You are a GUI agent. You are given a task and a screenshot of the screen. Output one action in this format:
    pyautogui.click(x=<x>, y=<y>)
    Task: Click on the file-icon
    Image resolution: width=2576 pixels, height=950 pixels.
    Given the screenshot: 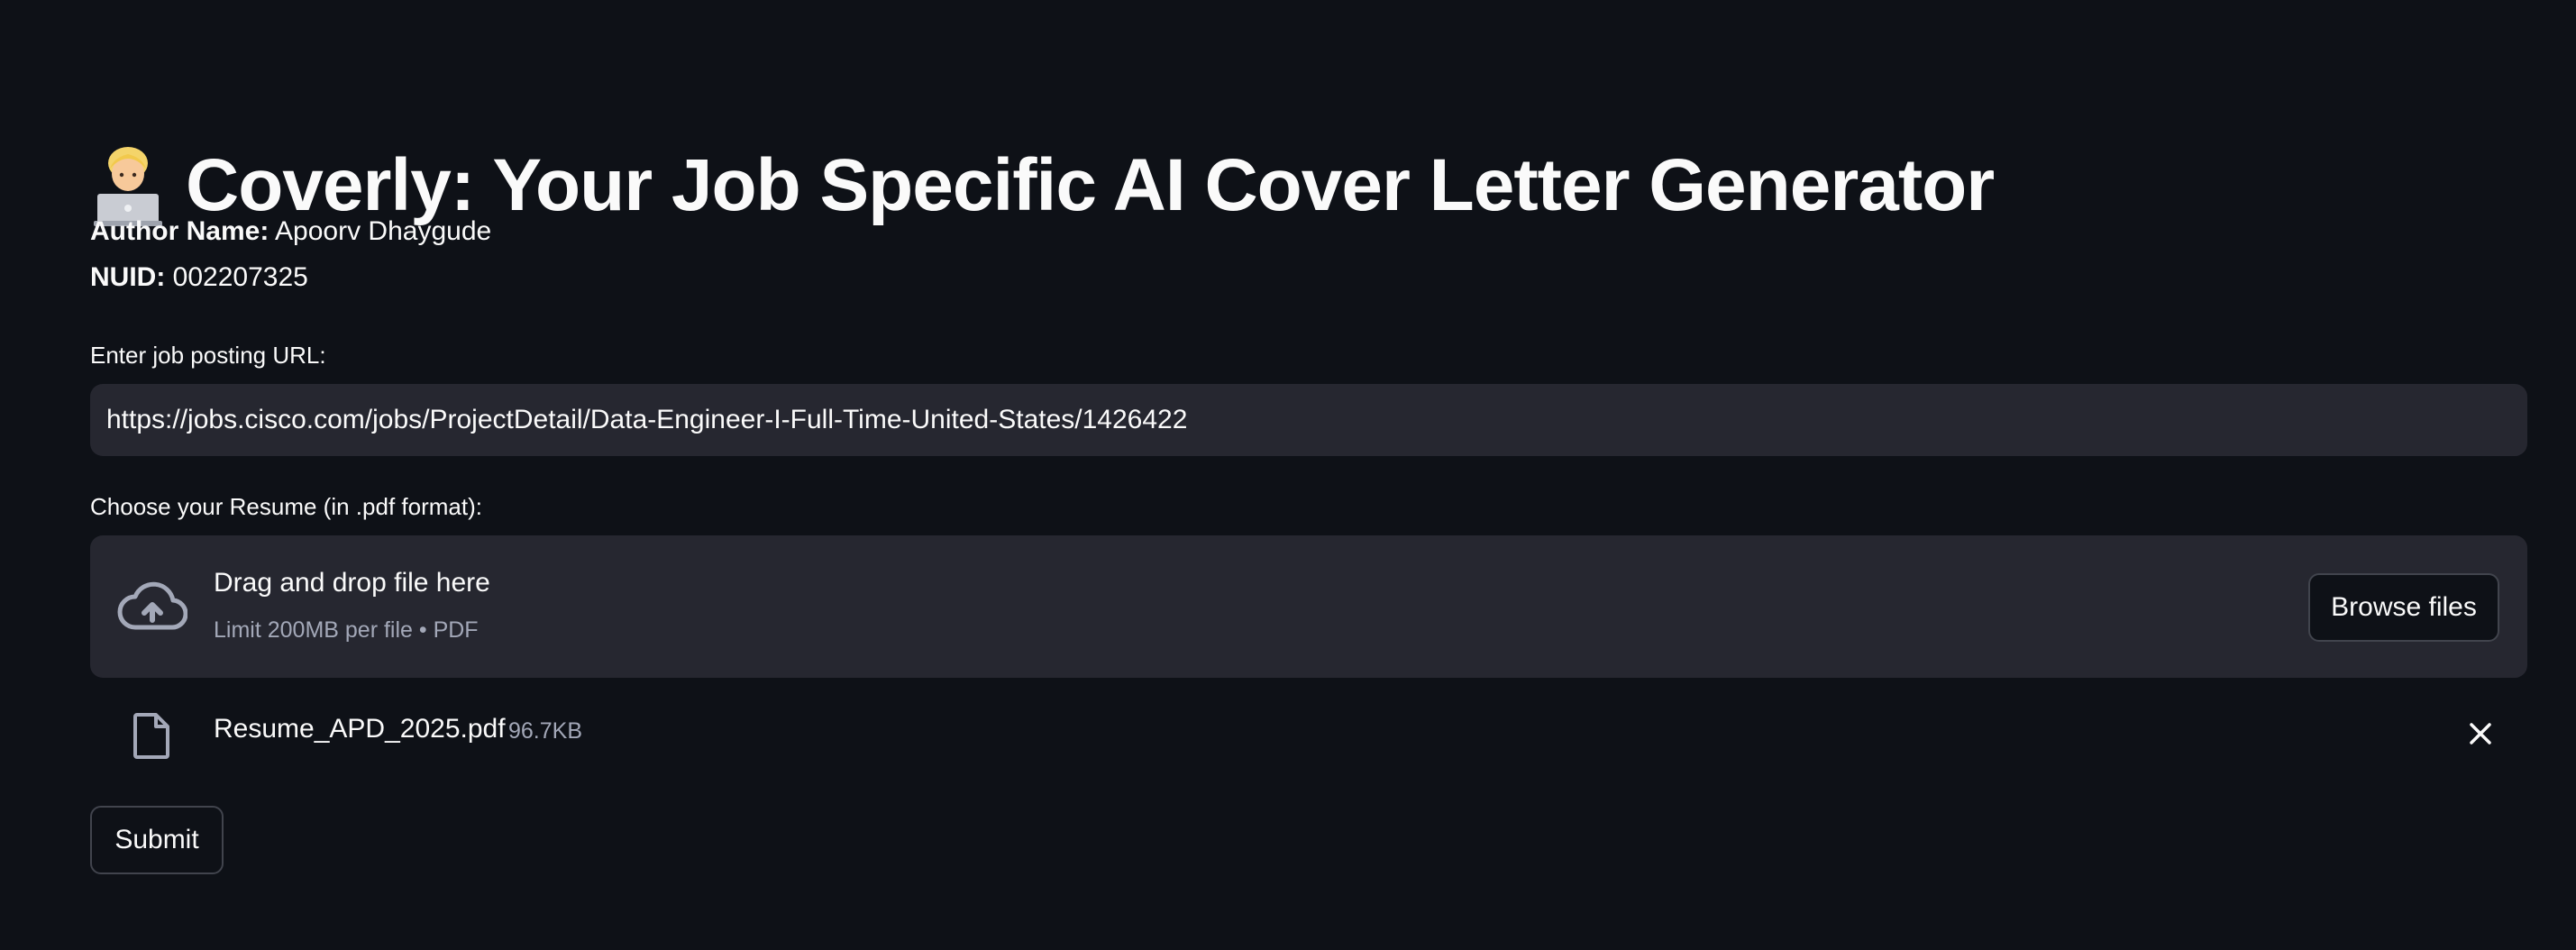 What is the action you would take?
    pyautogui.click(x=151, y=736)
    